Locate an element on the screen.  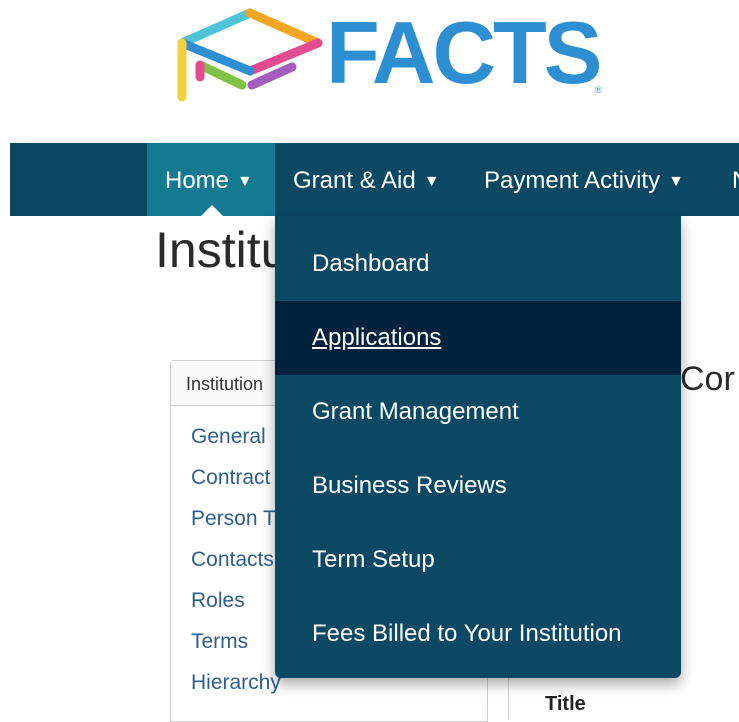
nav-more: N is located at coordinates (735, 179).